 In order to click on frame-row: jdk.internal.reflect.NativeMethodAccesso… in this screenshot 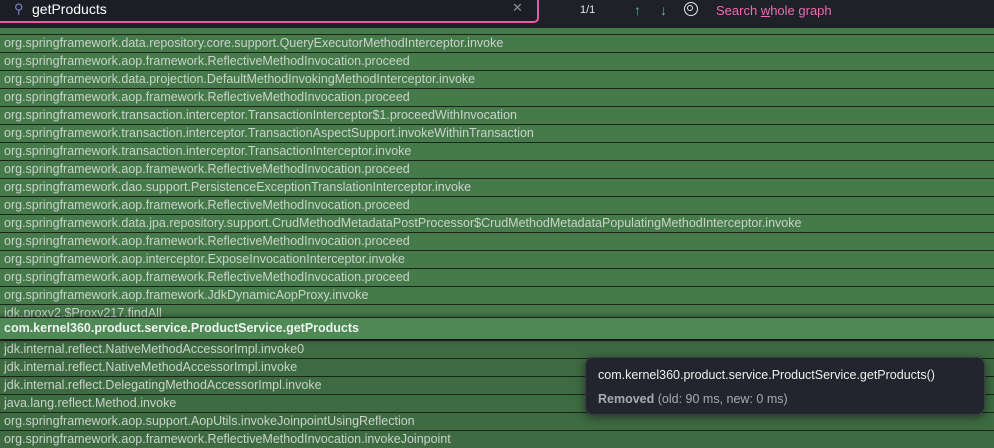, I will do `click(497, 349)`.